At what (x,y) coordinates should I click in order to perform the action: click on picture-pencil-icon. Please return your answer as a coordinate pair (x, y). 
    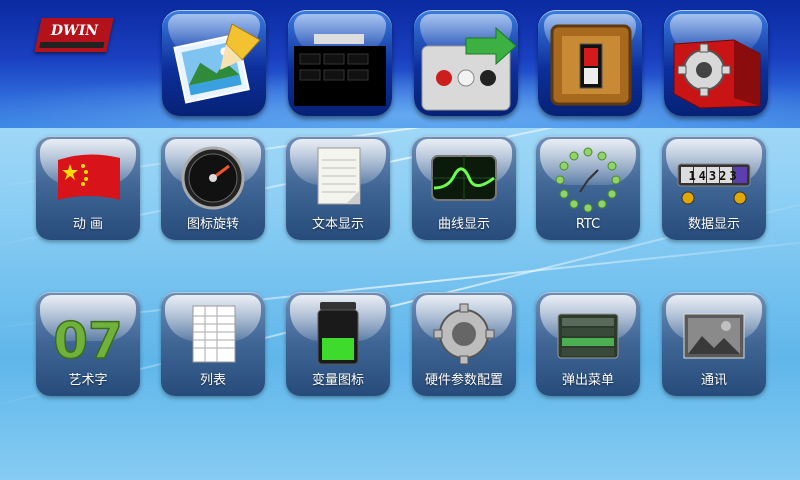
    Looking at the image, I should click on (217, 63).